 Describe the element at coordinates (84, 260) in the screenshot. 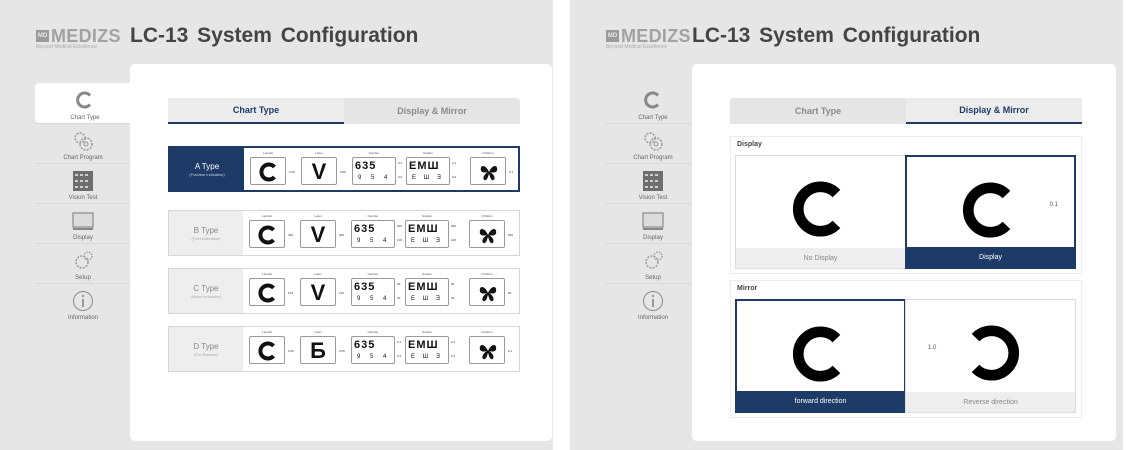

I see `gear-icon` at that location.